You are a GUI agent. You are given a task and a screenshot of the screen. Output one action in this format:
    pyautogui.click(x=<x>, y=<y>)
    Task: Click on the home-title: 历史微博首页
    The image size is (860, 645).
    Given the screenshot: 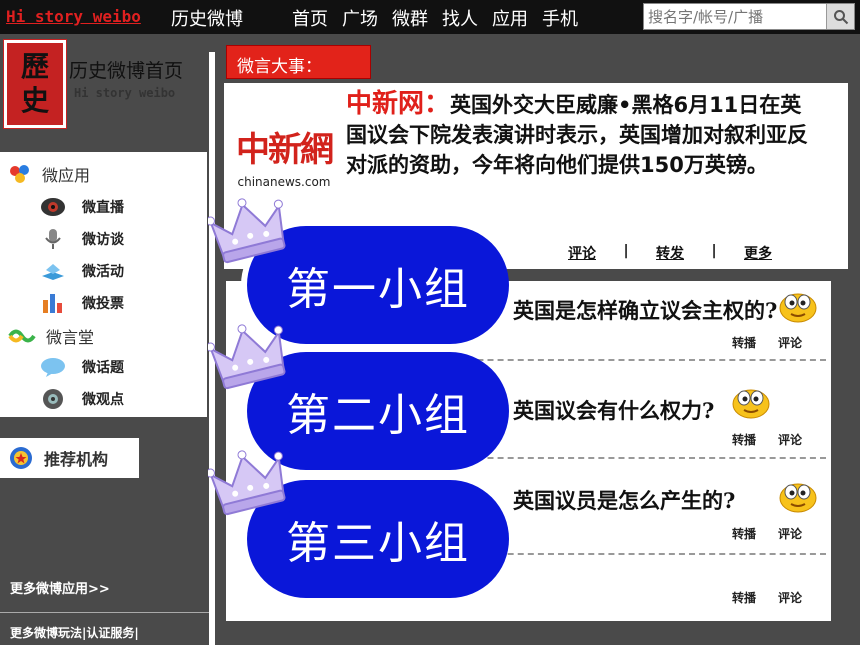 What is the action you would take?
    pyautogui.click(x=126, y=69)
    